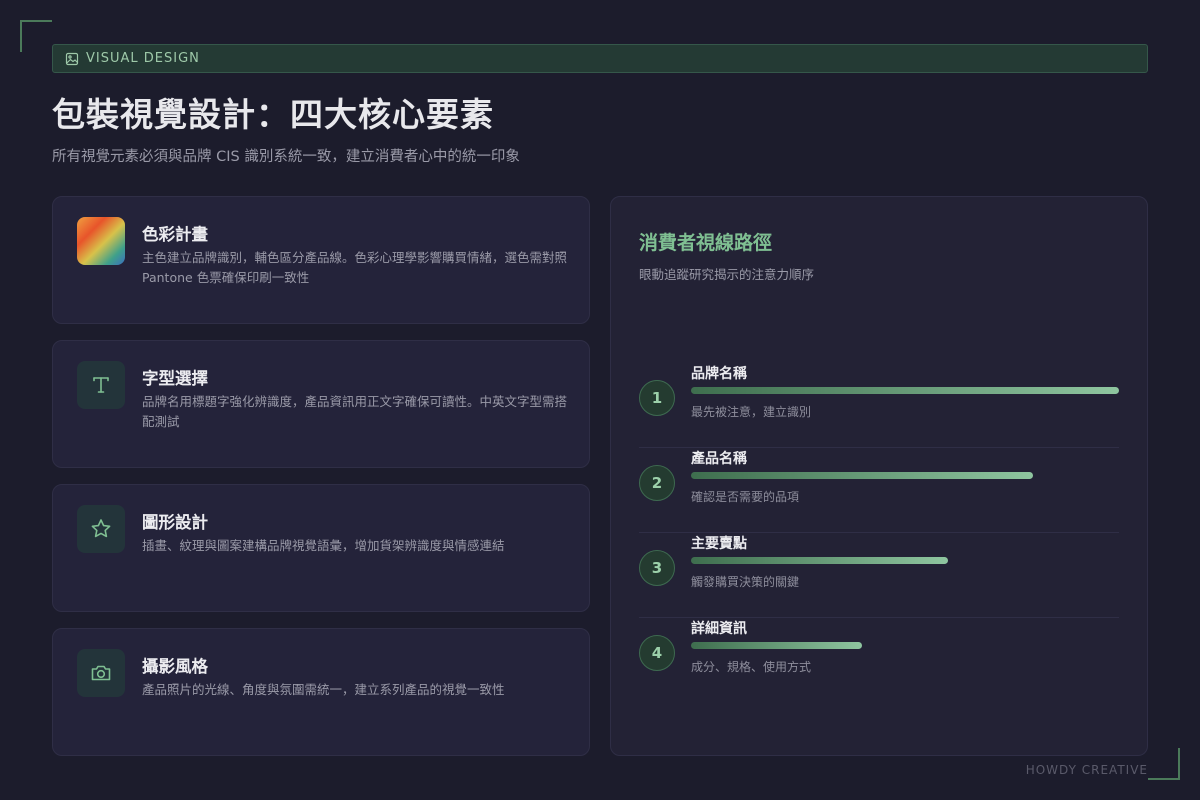 Image resolution: width=1200 pixels, height=800 pixels. Describe the element at coordinates (1086, 770) in the screenshot. I see `footer-brand: HOWDY CREATIVE` at that location.